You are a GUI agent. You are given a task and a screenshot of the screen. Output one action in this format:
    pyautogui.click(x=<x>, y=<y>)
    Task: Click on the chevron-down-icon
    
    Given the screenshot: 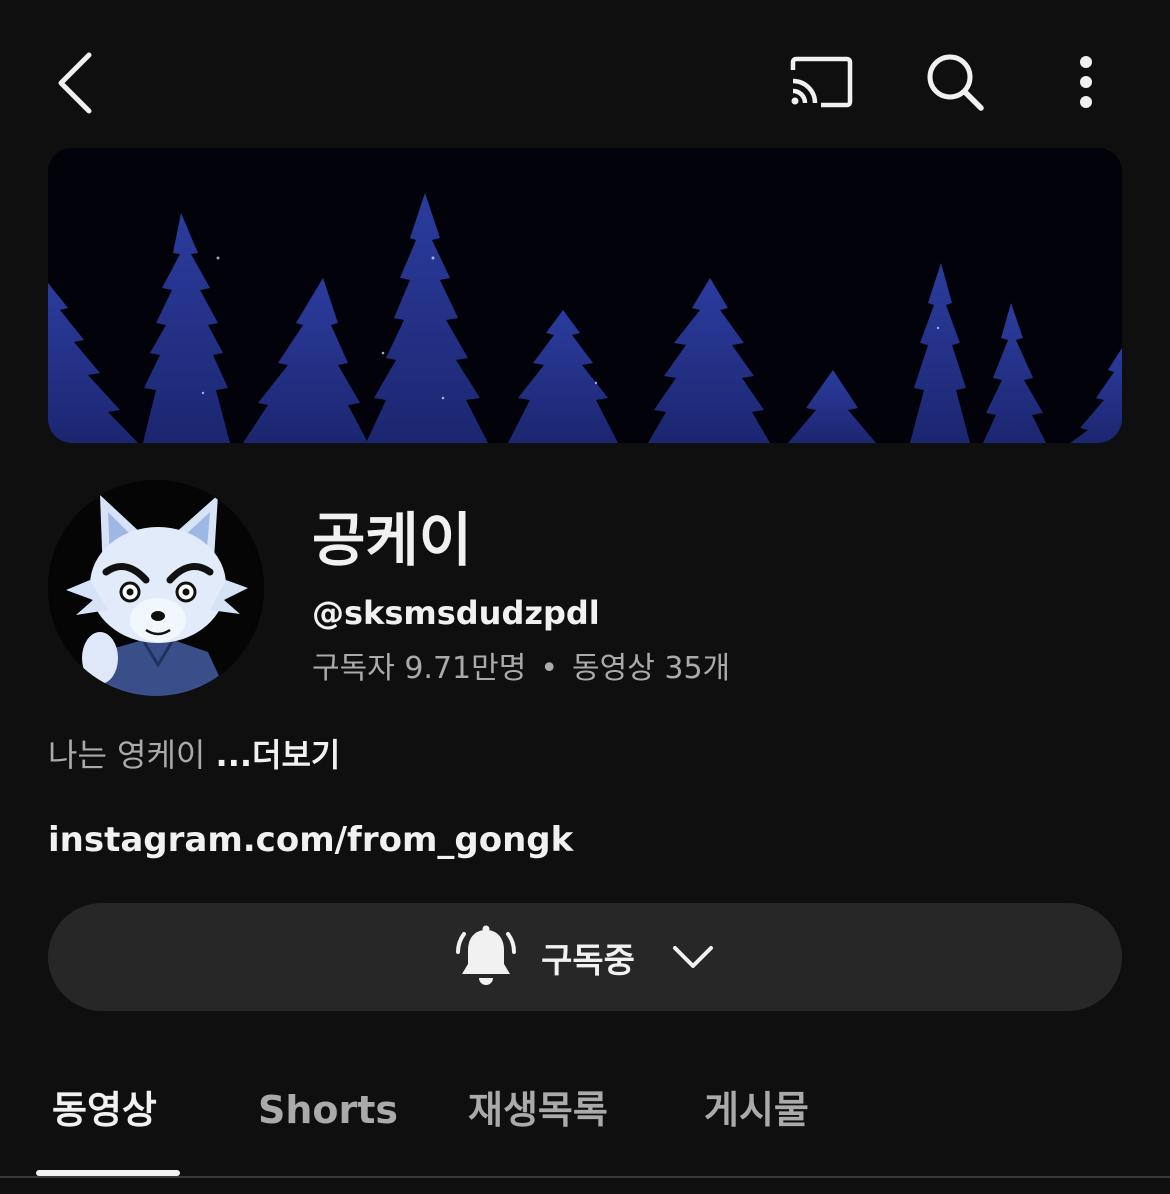 What is the action you would take?
    pyautogui.click(x=693, y=957)
    